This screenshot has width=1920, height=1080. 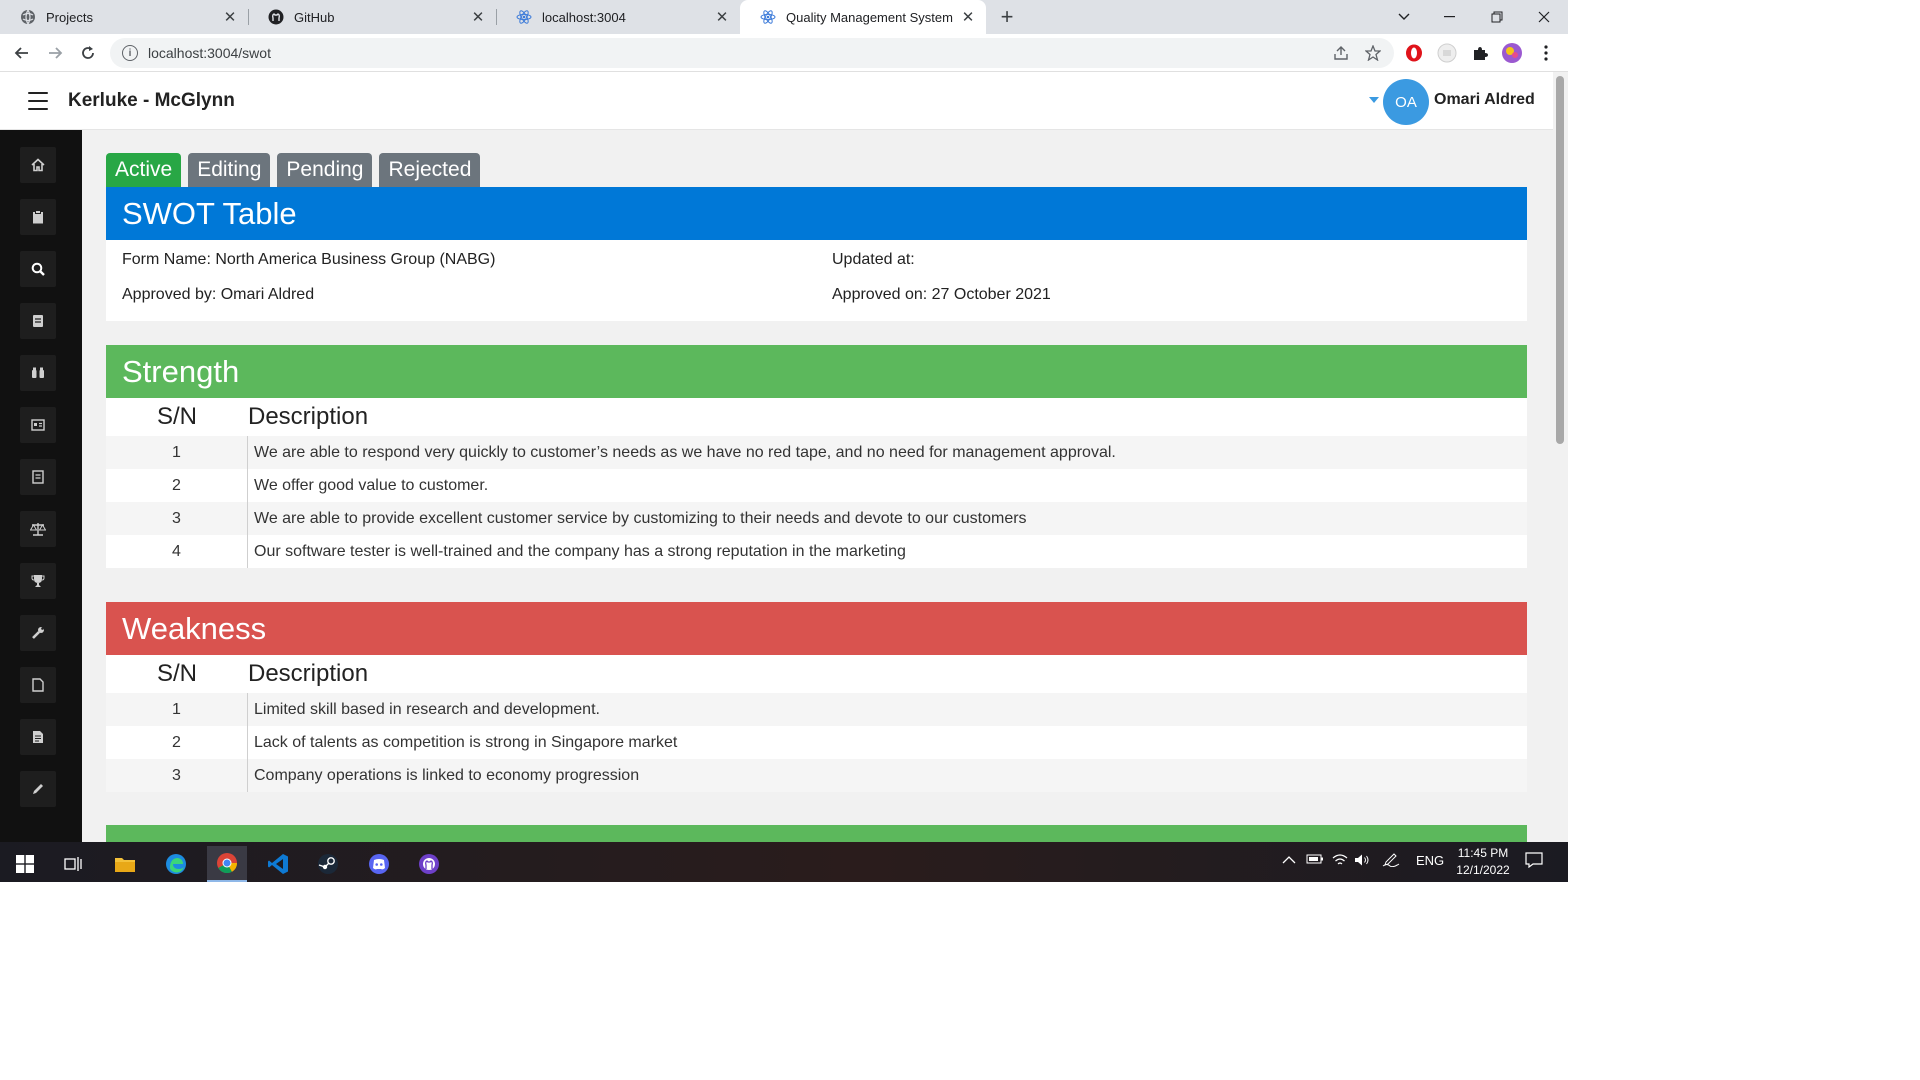 I want to click on task-view-icon, so click(x=73, y=864).